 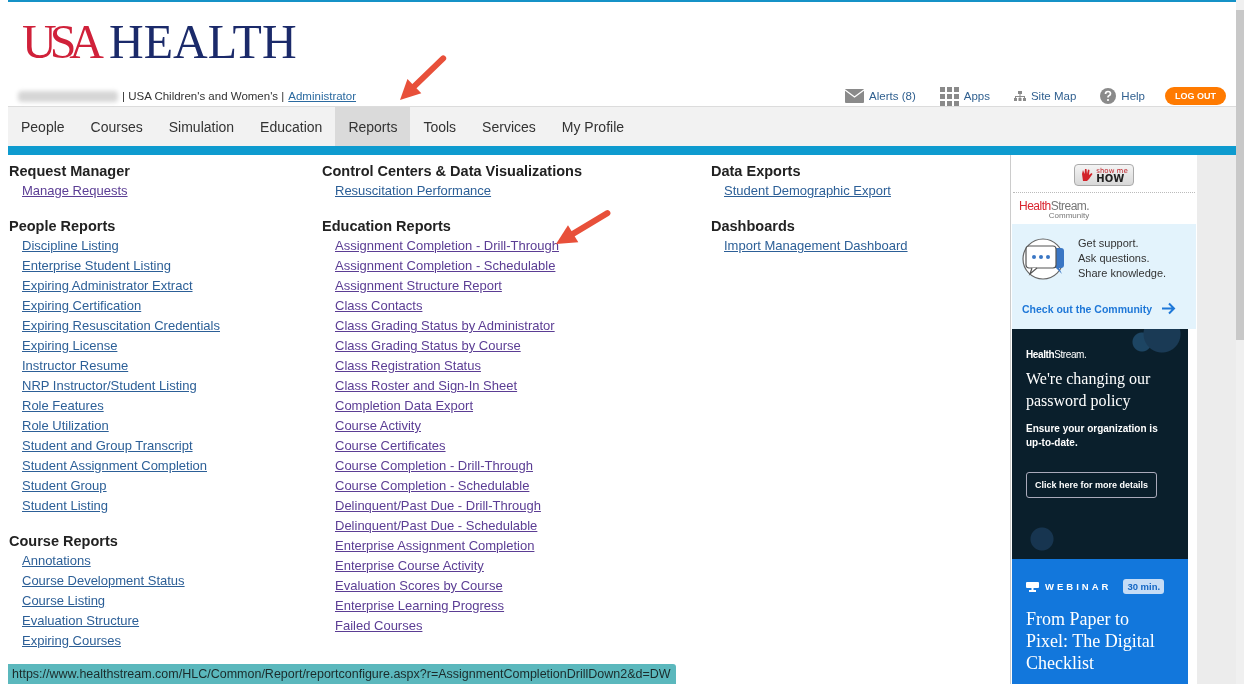 I want to click on nav-tab: Services, so click(x=509, y=126).